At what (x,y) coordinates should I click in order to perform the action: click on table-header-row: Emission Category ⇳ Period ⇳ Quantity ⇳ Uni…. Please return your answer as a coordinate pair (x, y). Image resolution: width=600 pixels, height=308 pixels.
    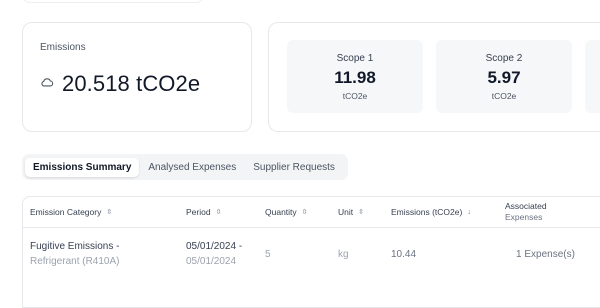
    Looking at the image, I should click on (311, 212).